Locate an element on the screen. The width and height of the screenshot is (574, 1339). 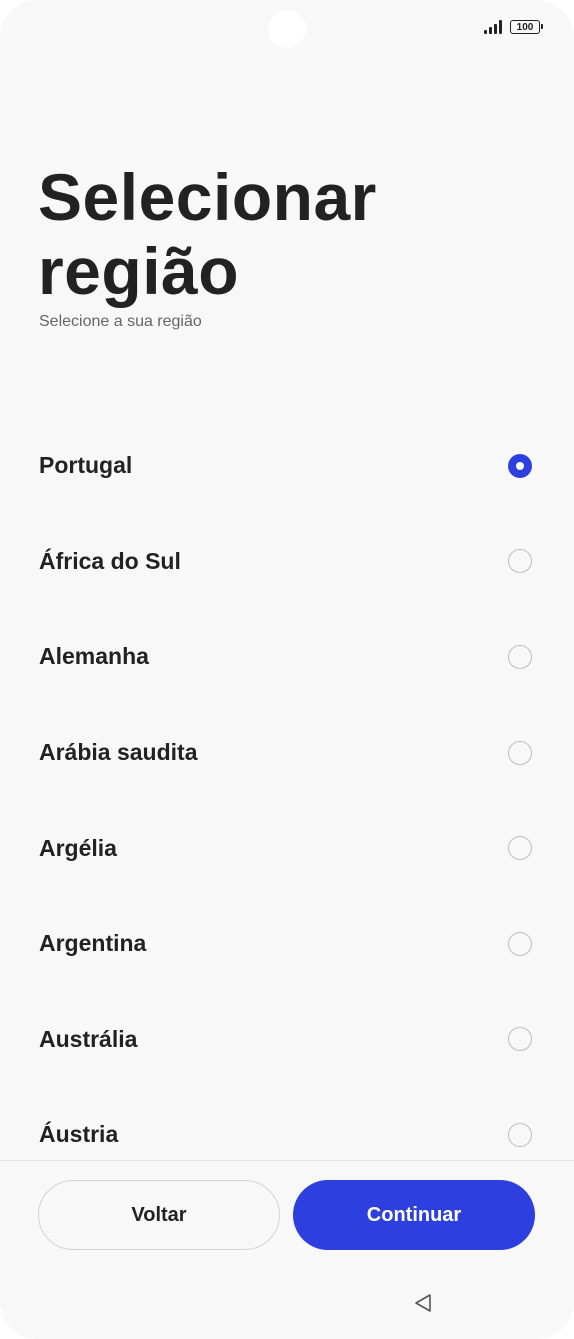
triangle-back-icon is located at coordinates (423, 1303).